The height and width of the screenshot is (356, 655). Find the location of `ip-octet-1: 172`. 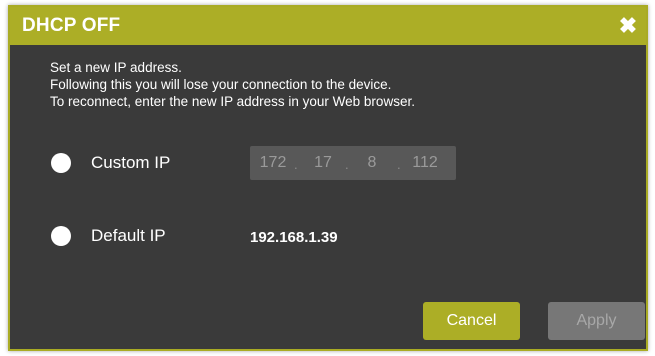

ip-octet-1: 172 is located at coordinates (273, 163).